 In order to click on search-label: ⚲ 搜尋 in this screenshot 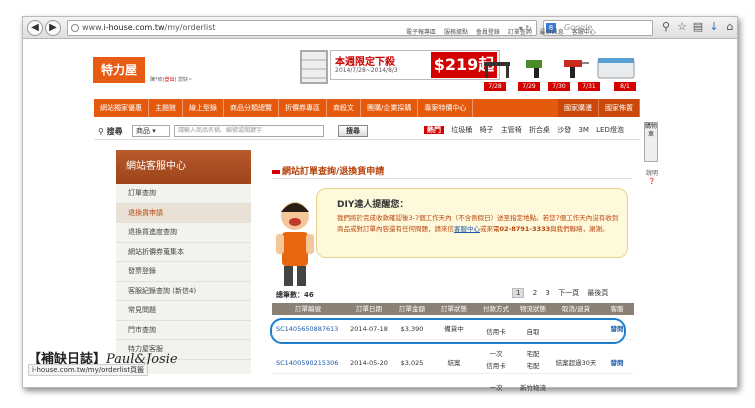, I will do `click(110, 131)`.